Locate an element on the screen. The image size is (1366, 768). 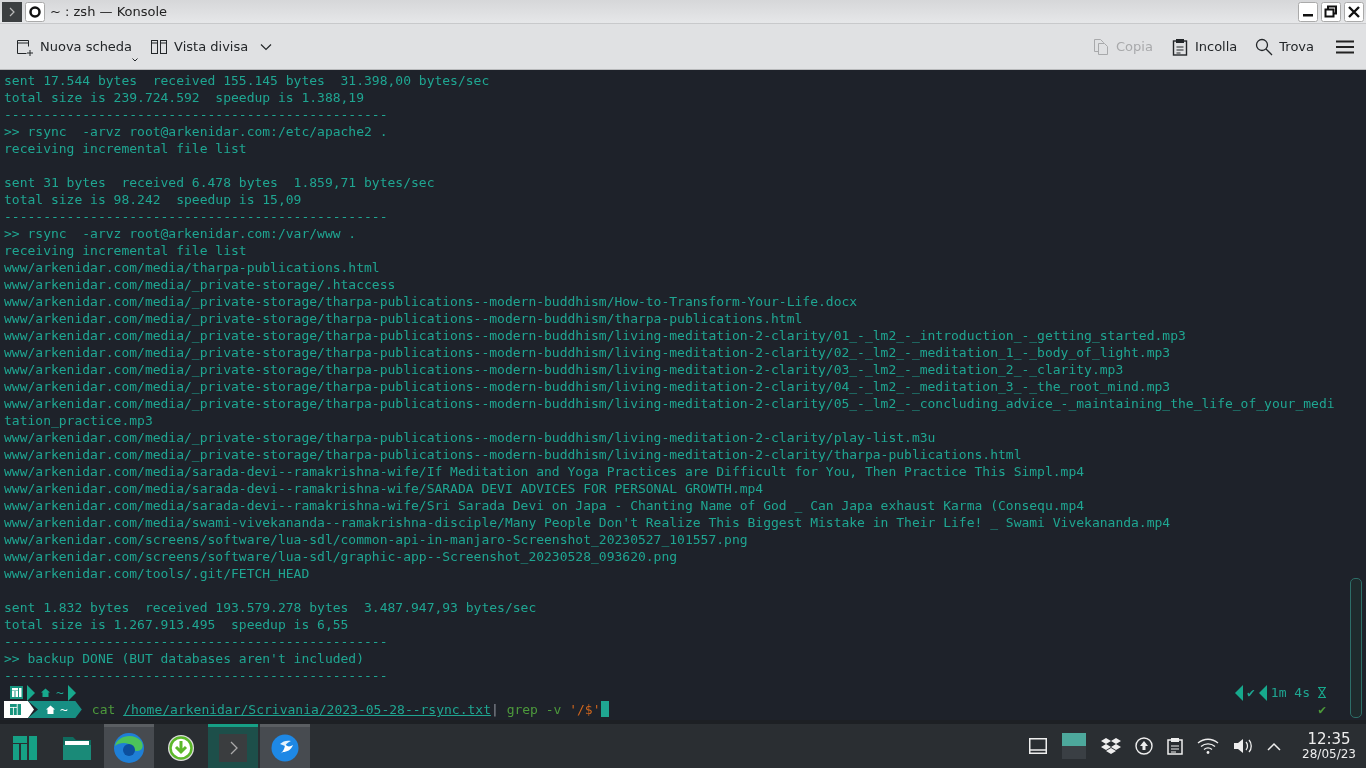
scrollbar-thumb is located at coordinates (1356, 648).